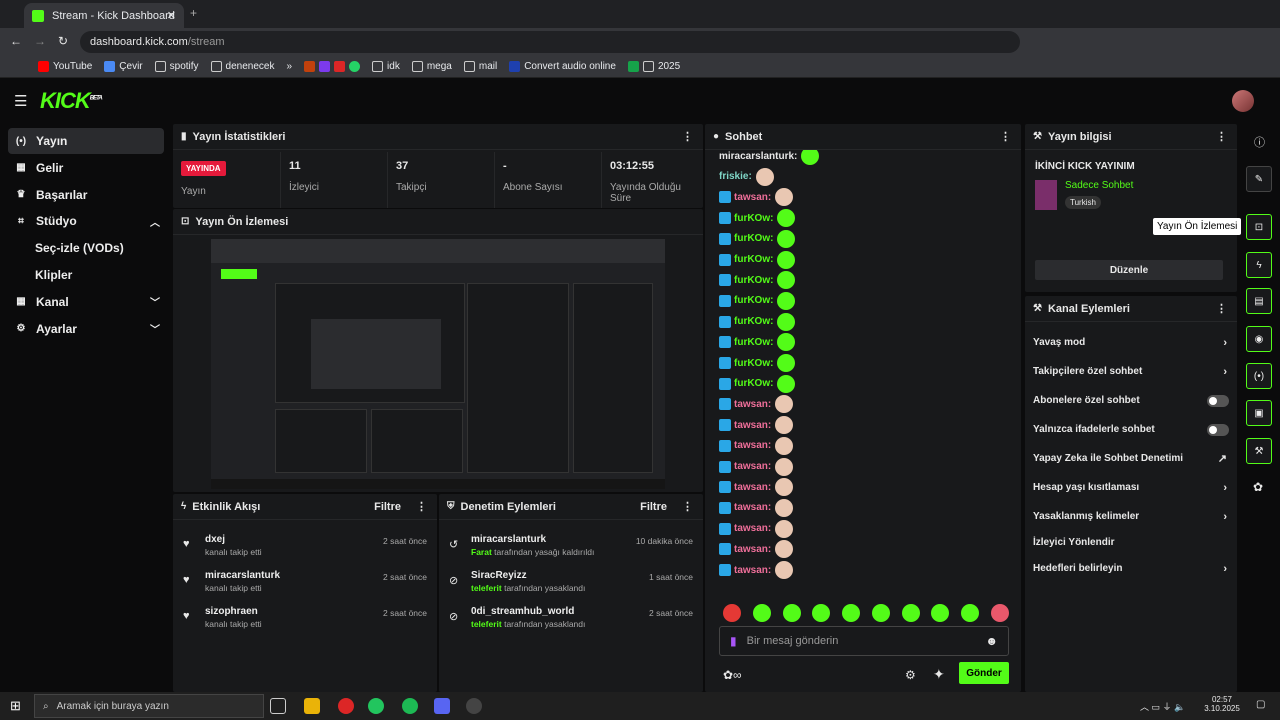  I want to click on toggle-switch, so click(1218, 400).